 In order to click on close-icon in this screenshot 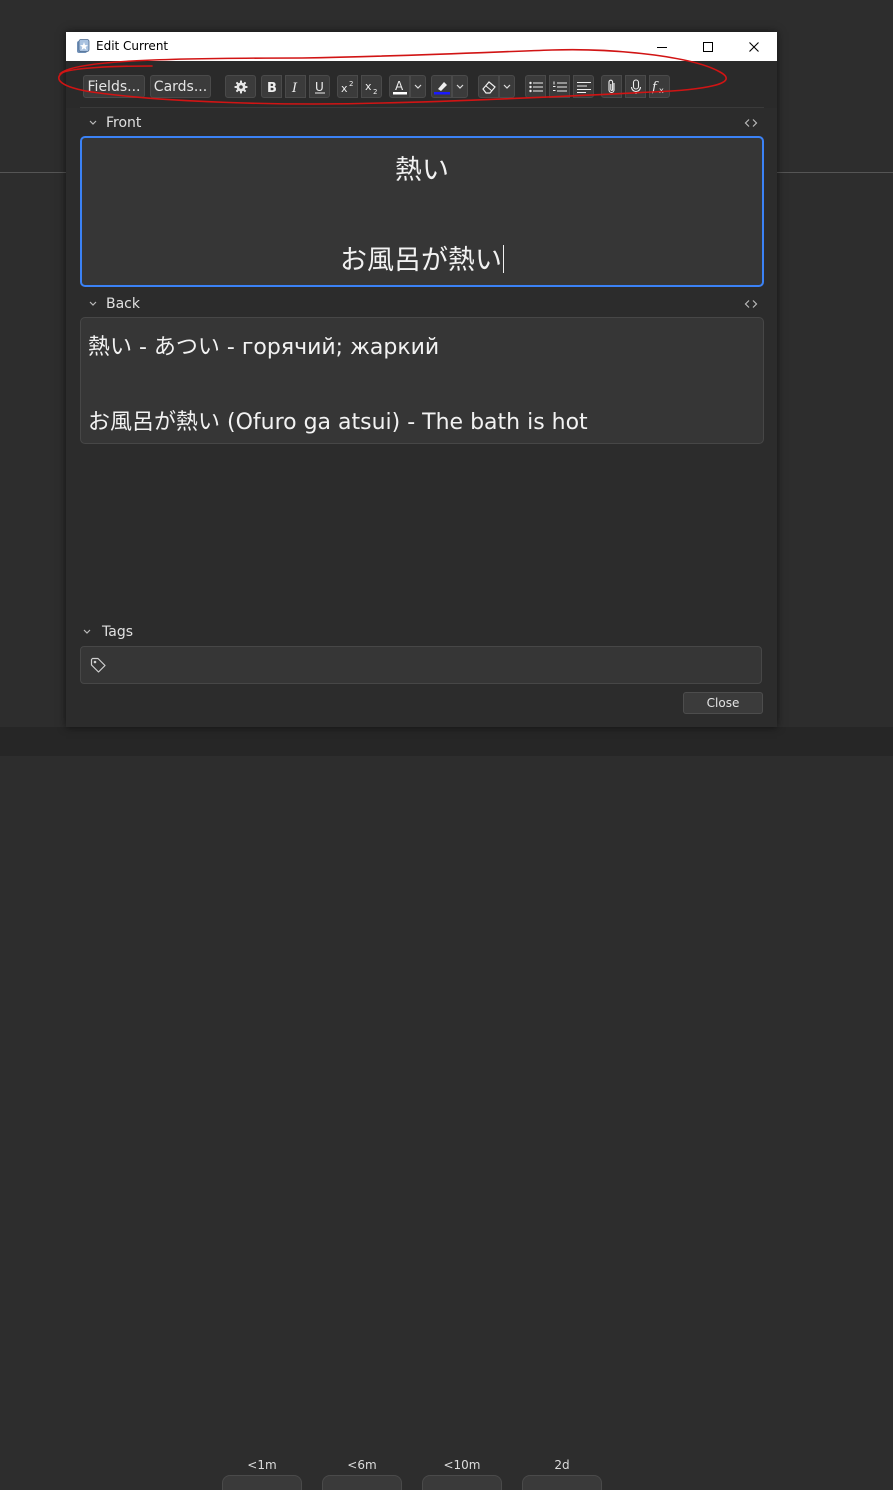, I will do `click(754, 46)`.